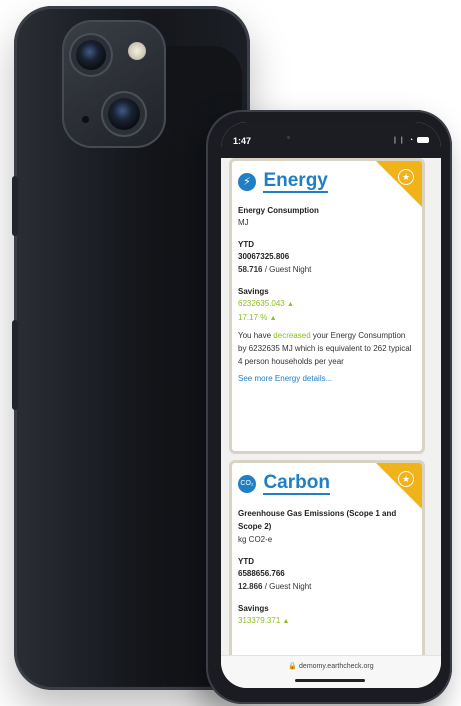 This screenshot has width=461, height=706. What do you see at coordinates (330, 680) in the screenshot?
I see `home-indicator` at bounding box center [330, 680].